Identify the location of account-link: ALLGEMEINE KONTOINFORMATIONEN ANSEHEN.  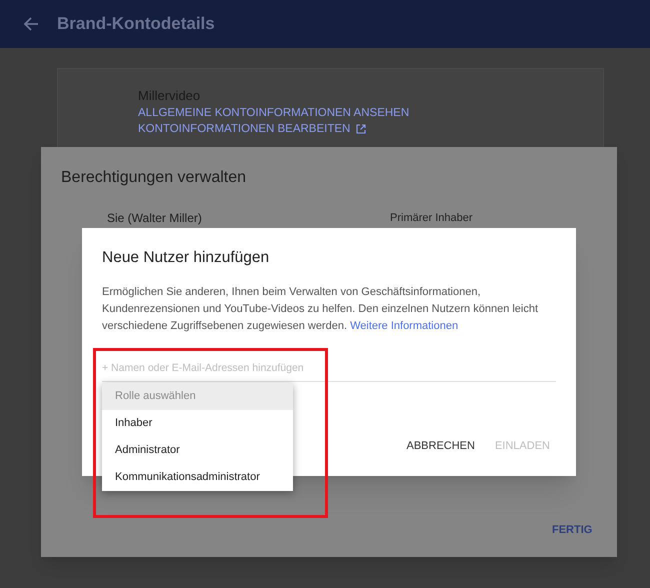
(274, 113).